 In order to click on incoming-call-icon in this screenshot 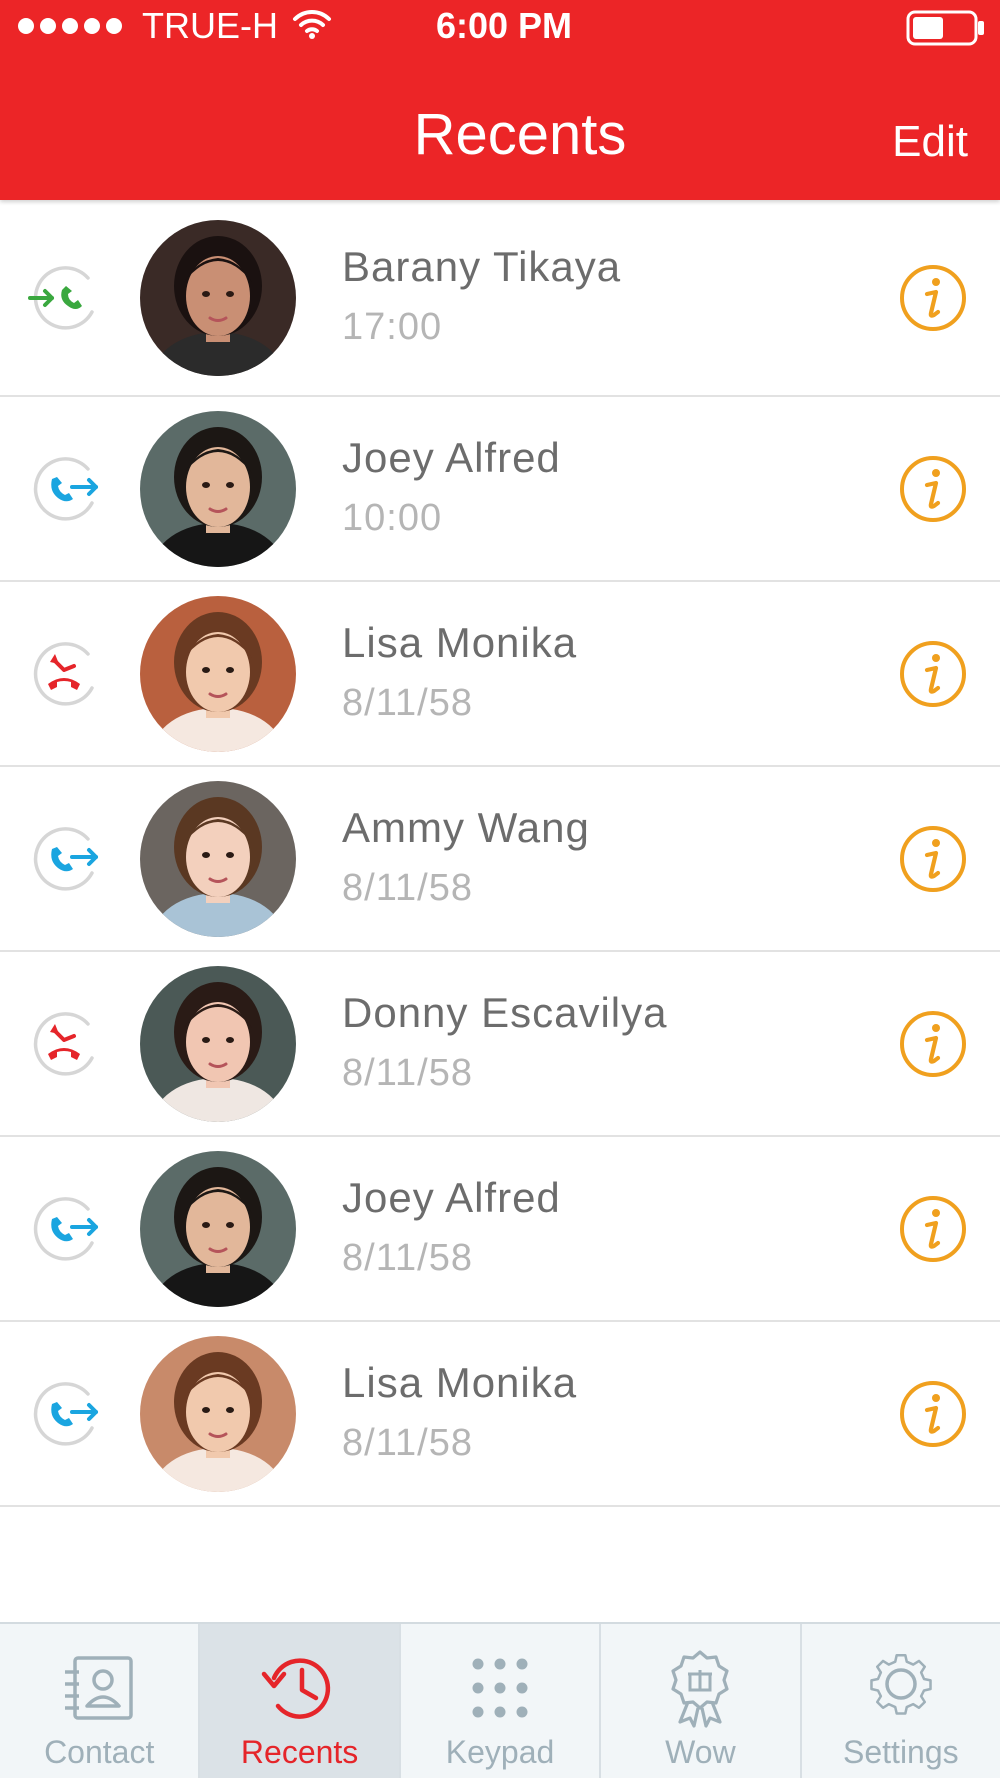, I will do `click(64, 298)`.